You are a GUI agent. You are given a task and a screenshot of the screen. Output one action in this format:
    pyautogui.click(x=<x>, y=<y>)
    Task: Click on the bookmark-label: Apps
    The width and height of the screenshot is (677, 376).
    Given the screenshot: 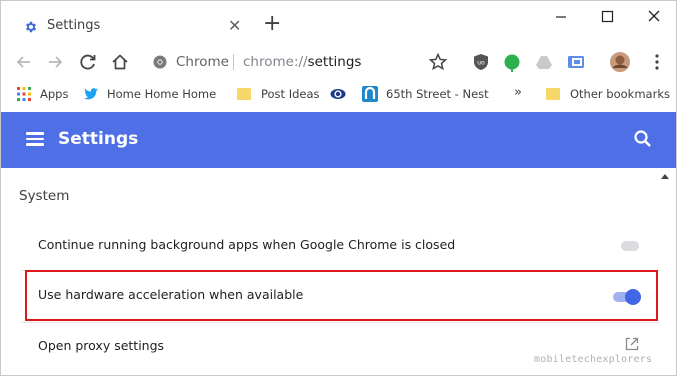 What is the action you would take?
    pyautogui.click(x=54, y=94)
    